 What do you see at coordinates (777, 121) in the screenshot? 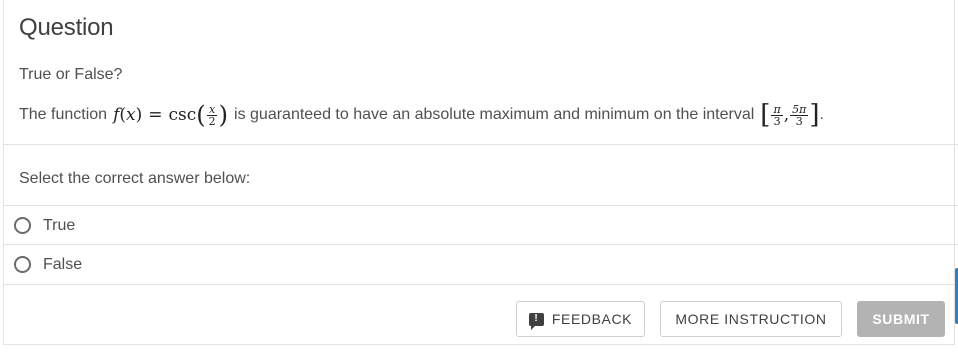
I see `interval-left-denominator: 3` at bounding box center [777, 121].